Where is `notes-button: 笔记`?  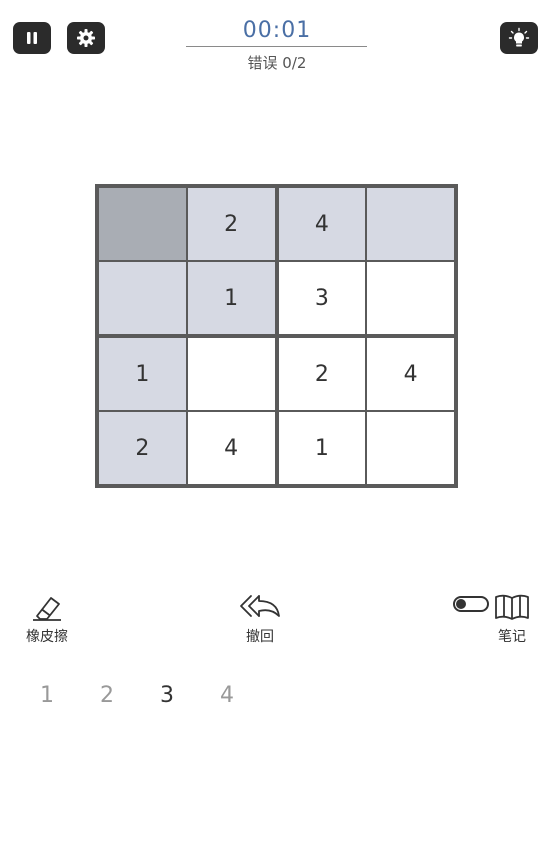 notes-button: 笔记 is located at coordinates (512, 619).